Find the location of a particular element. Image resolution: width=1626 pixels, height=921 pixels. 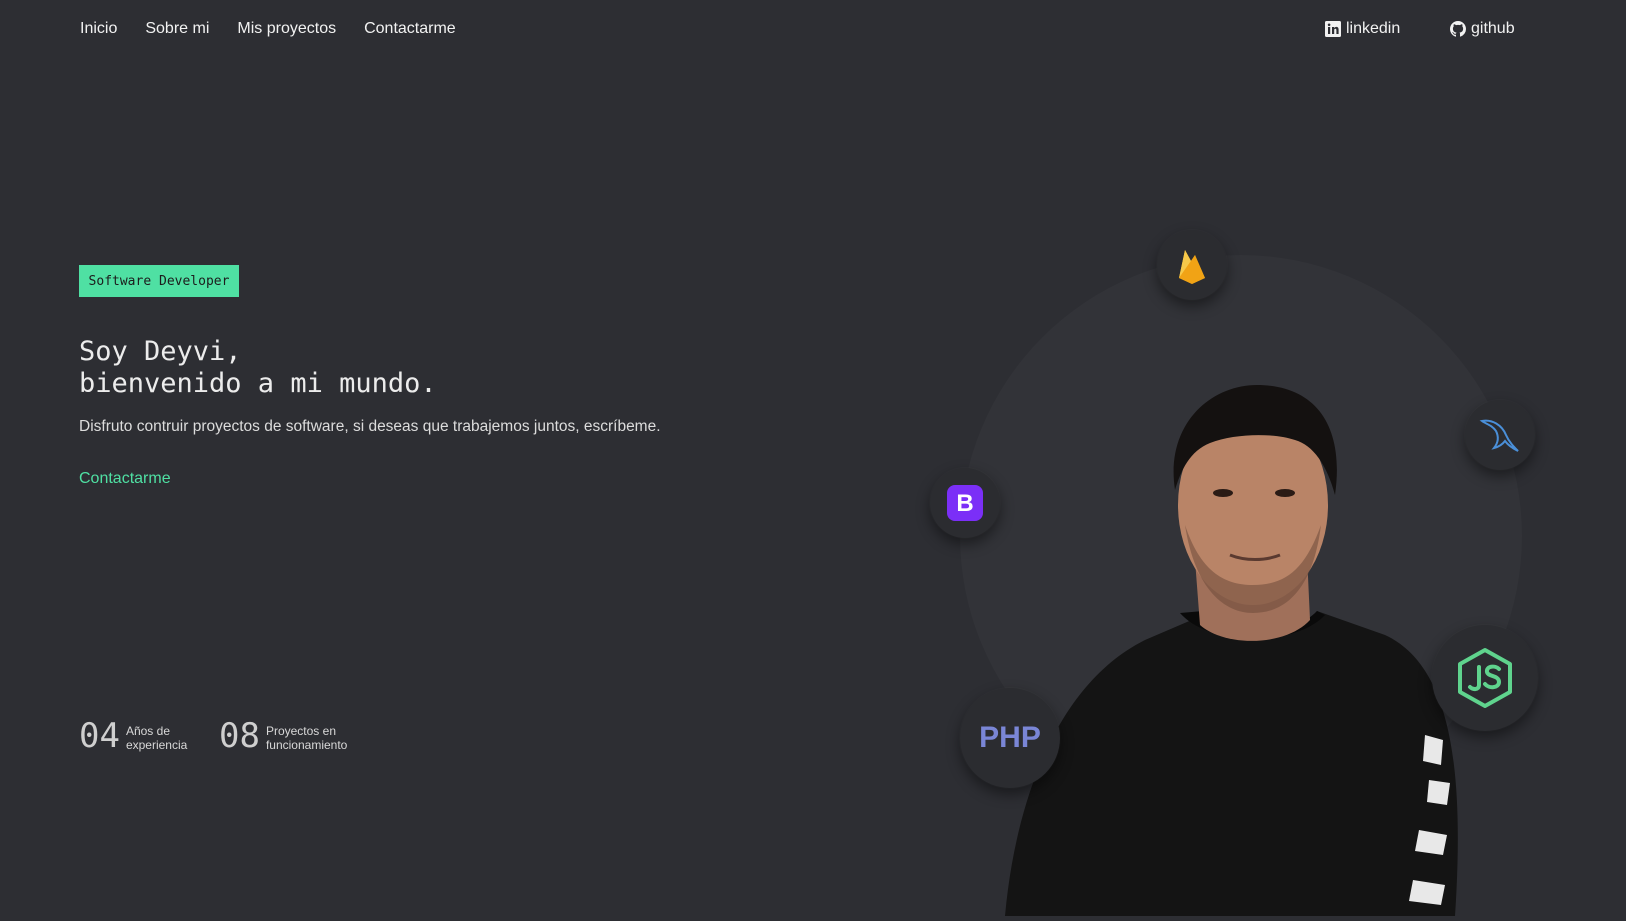

contact-cta-link: Contactarme is located at coordinates (125, 479).